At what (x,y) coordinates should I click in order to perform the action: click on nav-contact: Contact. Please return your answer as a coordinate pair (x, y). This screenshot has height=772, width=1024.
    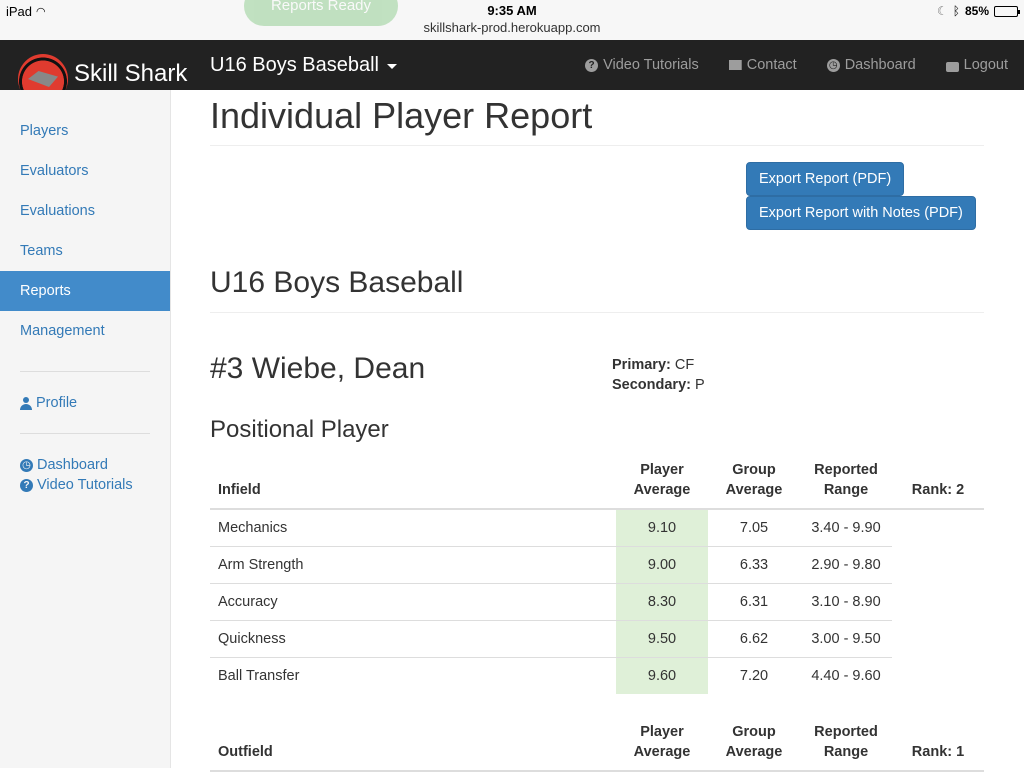
    Looking at the image, I should click on (762, 65).